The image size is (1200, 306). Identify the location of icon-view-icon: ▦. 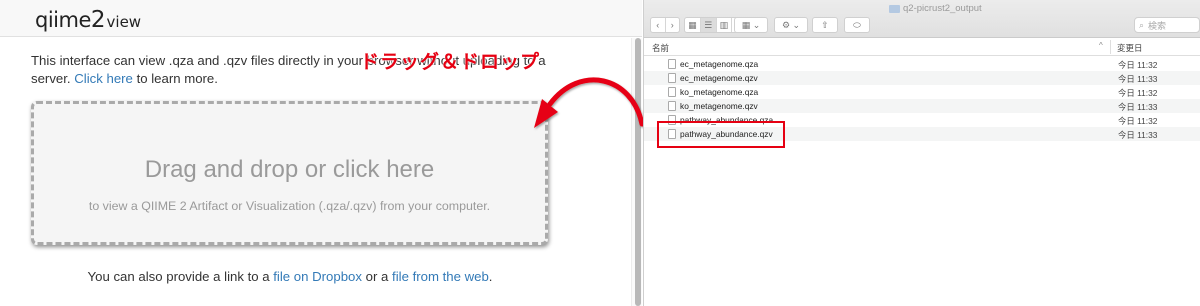
(693, 25).